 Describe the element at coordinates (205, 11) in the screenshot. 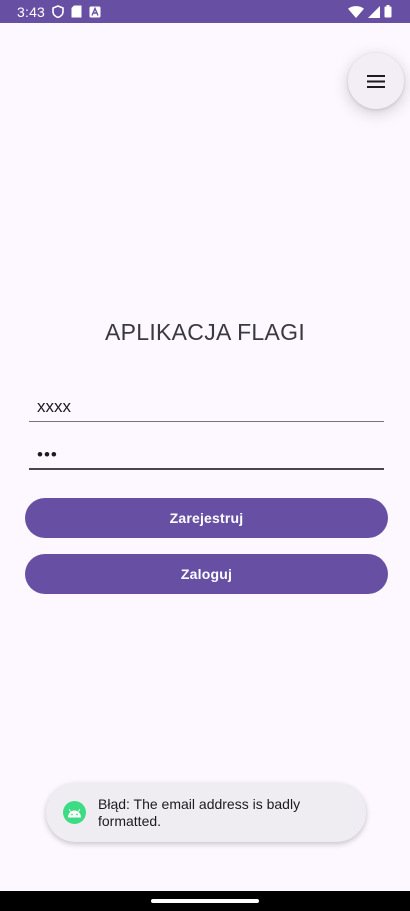

I see `status-bar: 3:43` at that location.